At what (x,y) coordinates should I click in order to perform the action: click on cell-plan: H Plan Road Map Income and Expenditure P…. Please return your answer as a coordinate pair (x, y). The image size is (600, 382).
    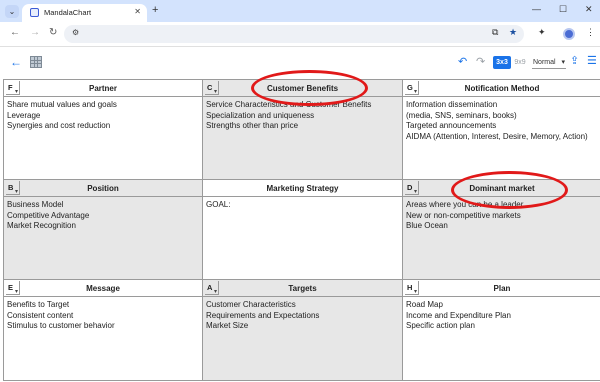
    Looking at the image, I should click on (501, 330).